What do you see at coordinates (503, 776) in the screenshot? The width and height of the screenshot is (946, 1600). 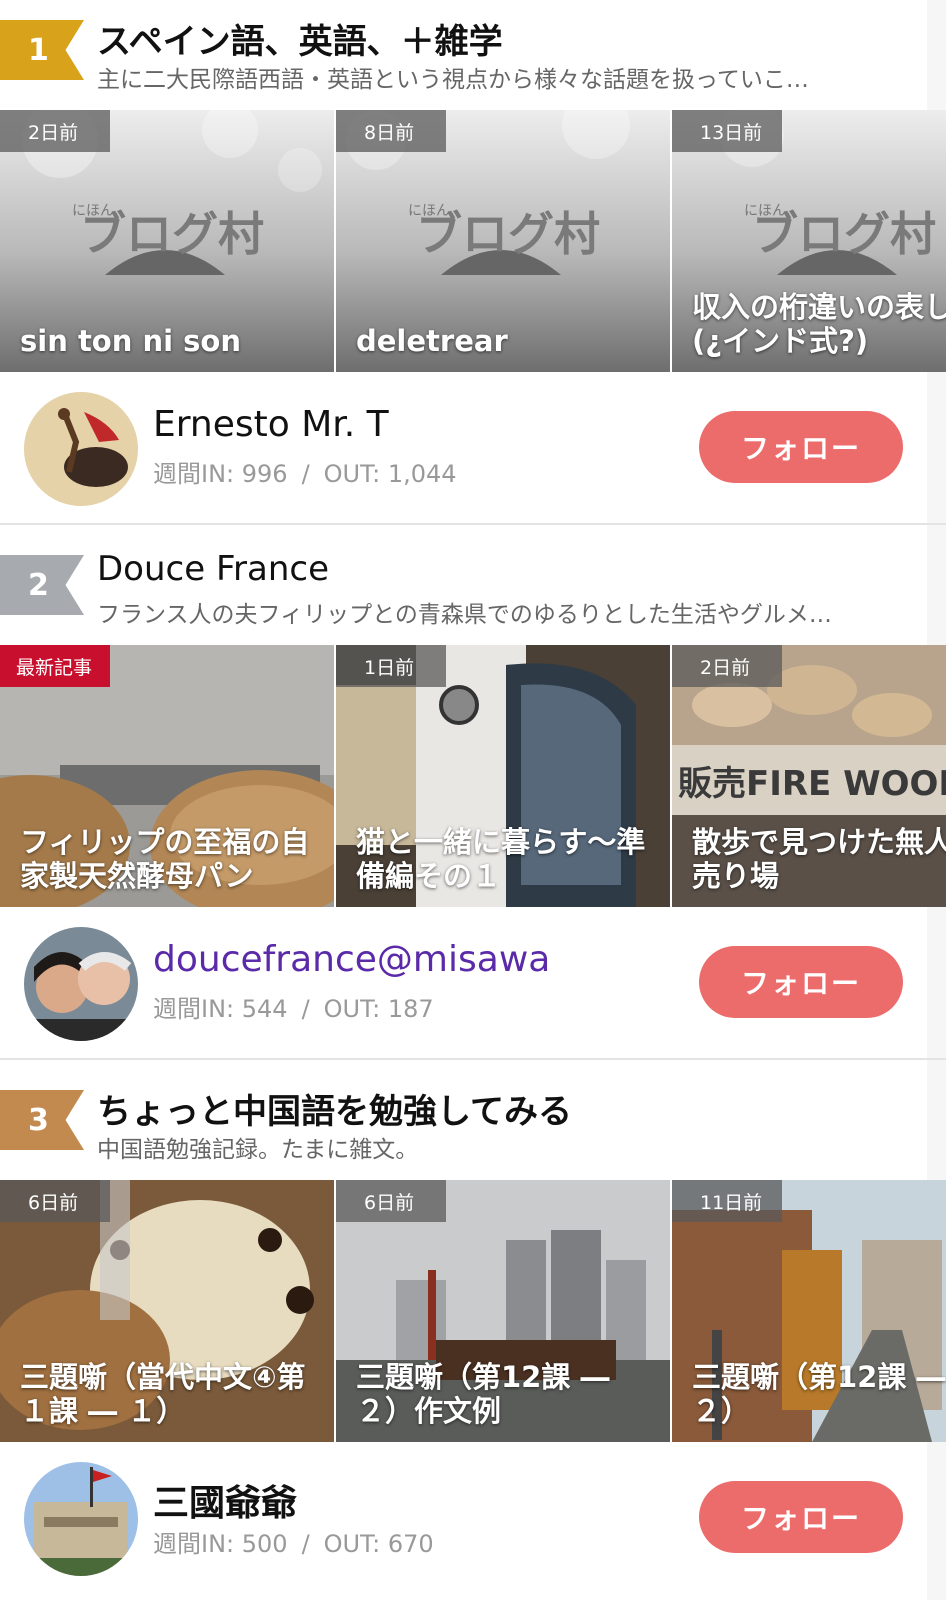 I see `post-card: 1日前 猫と一緒に暮らす〜準備編その１` at bounding box center [503, 776].